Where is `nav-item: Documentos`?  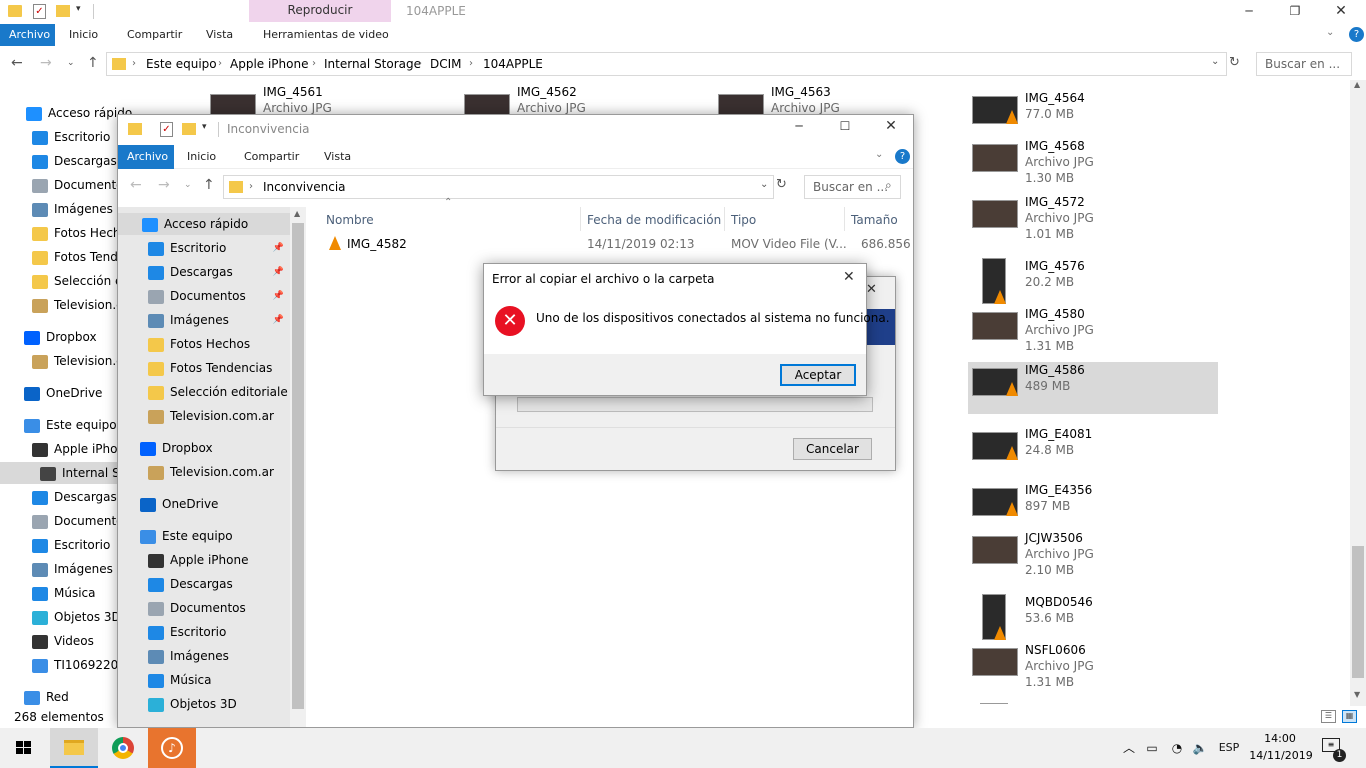 nav-item: Documentos is located at coordinates (218, 608).